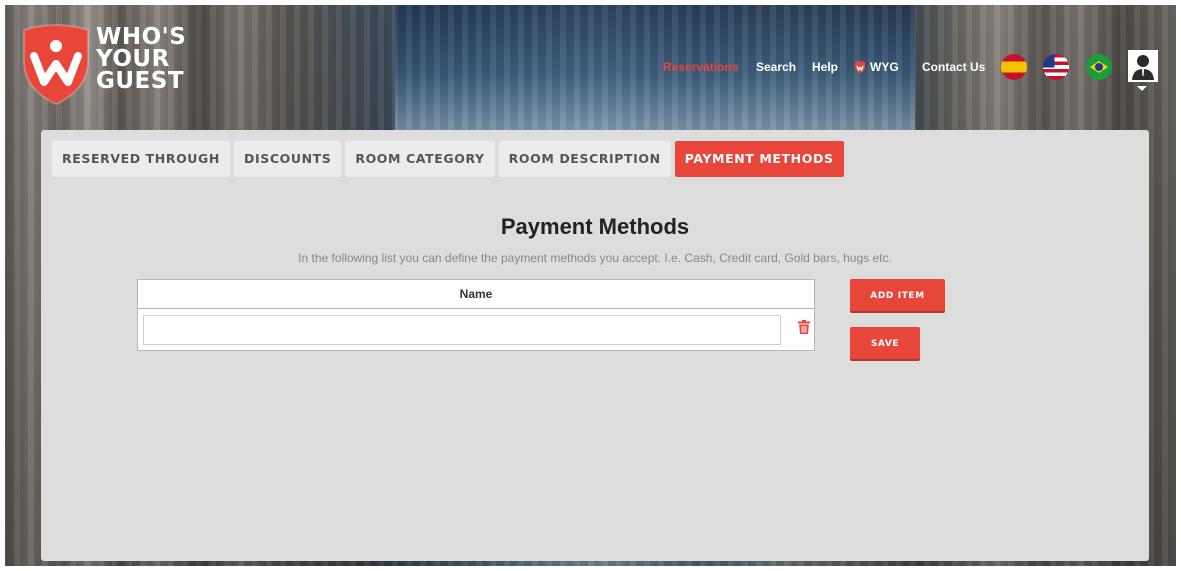  What do you see at coordinates (884, 67) in the screenshot?
I see `nav-wyg-label: WYG` at bounding box center [884, 67].